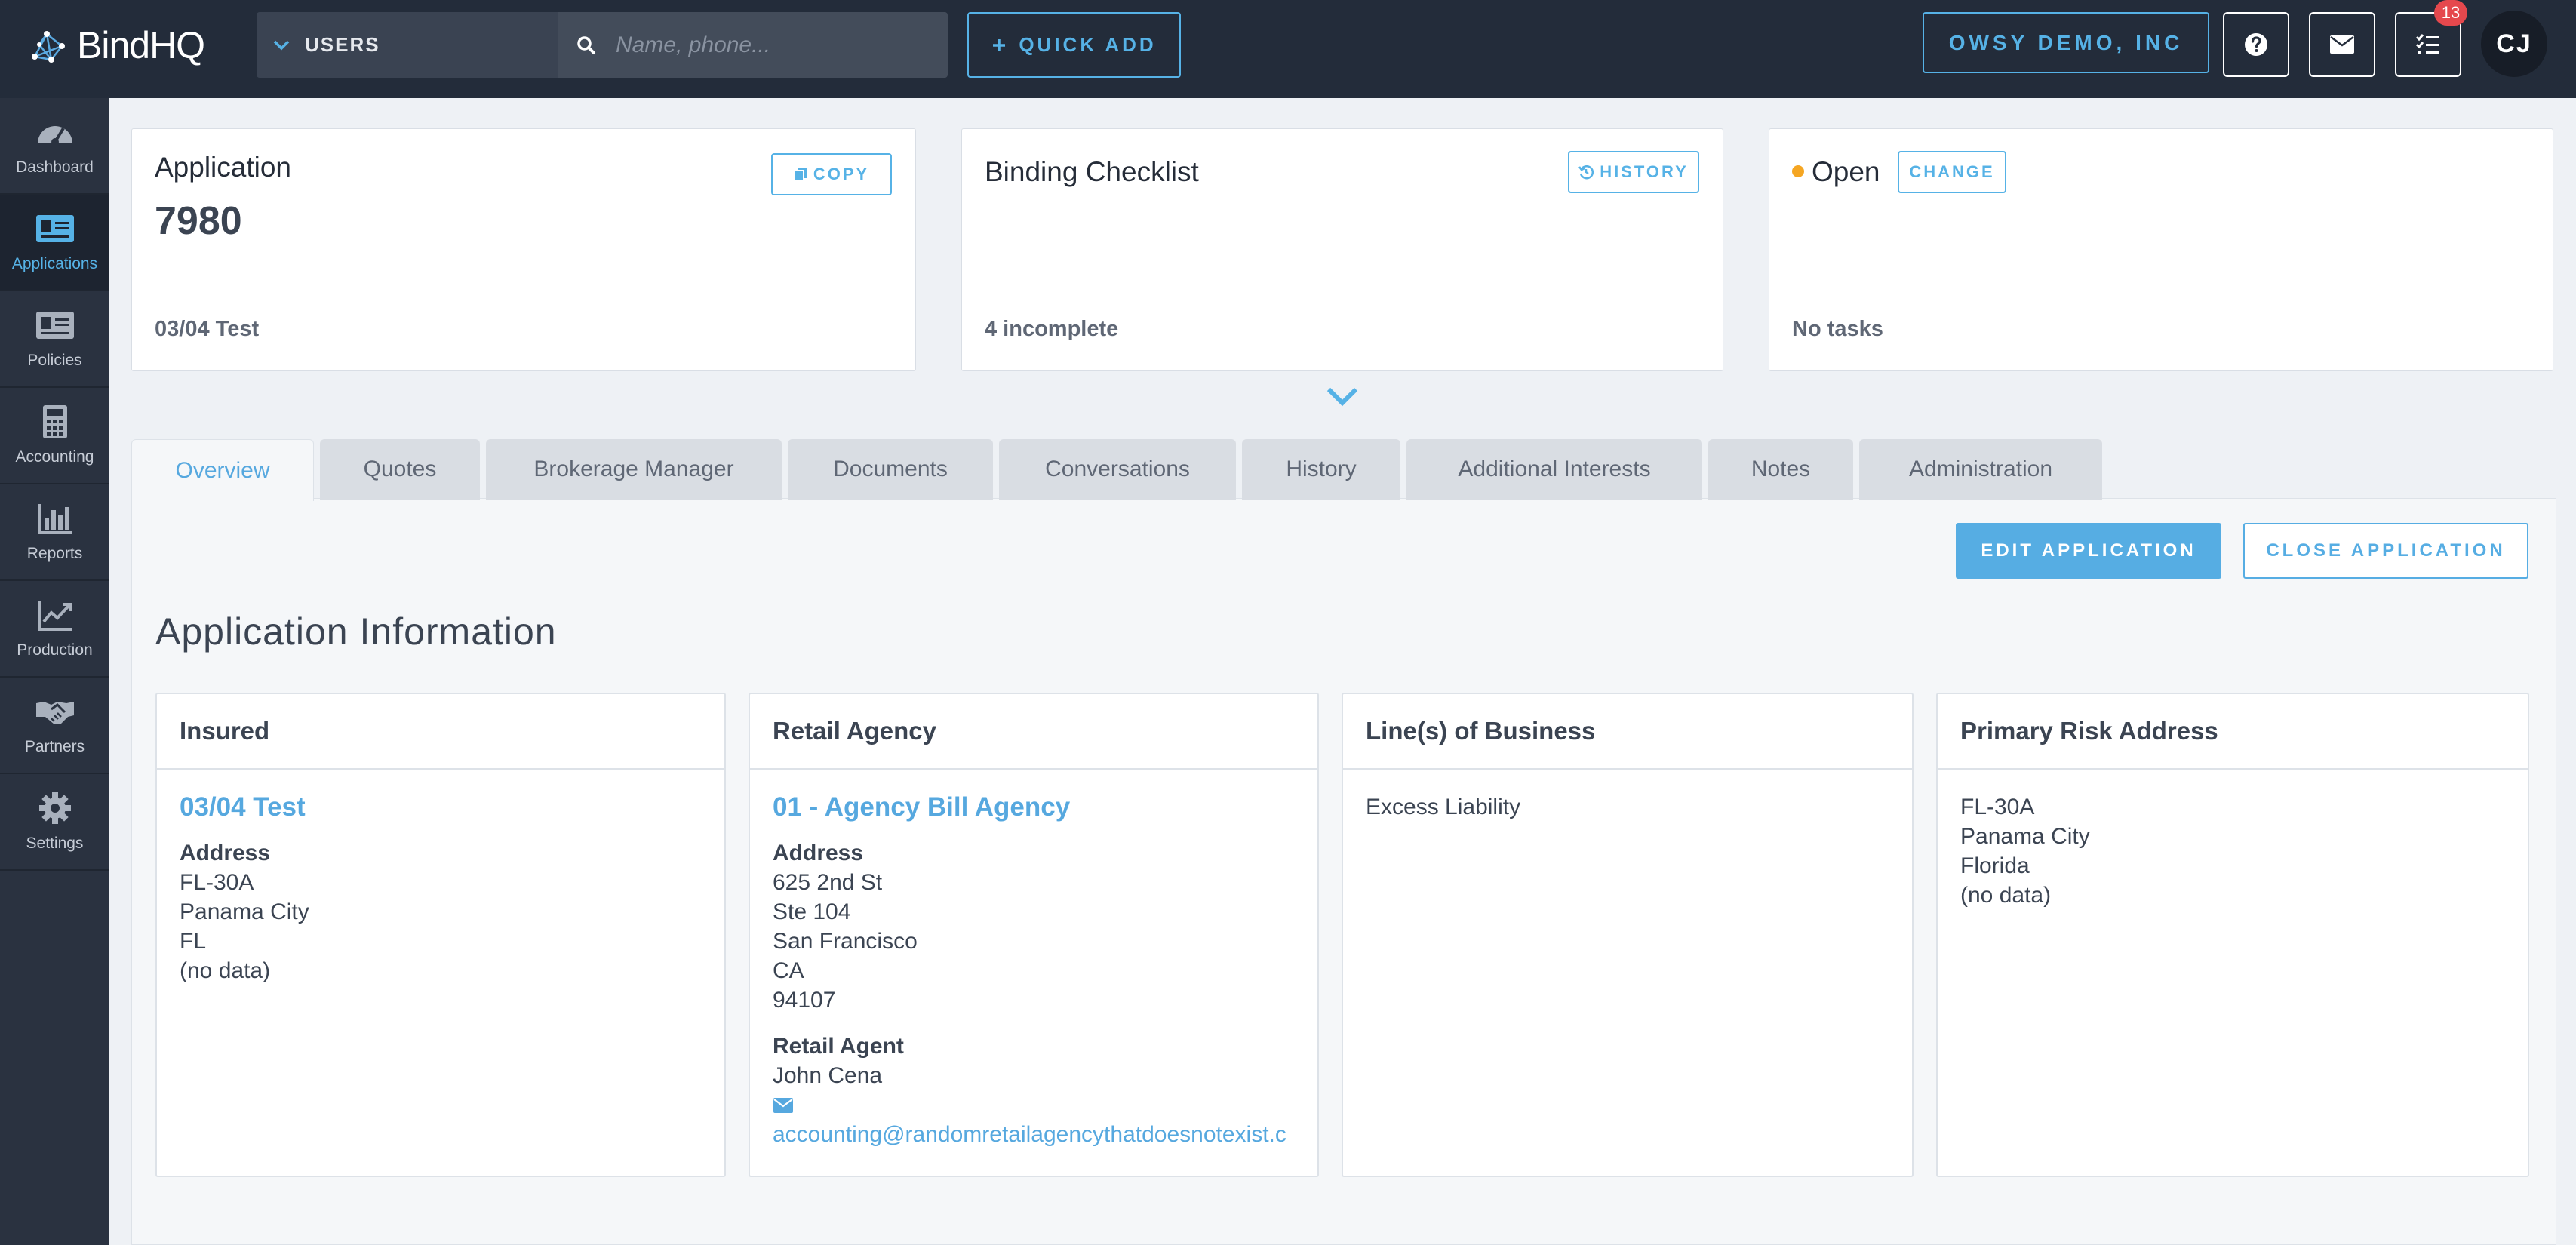  I want to click on address-line: Ste 104, so click(812, 911).